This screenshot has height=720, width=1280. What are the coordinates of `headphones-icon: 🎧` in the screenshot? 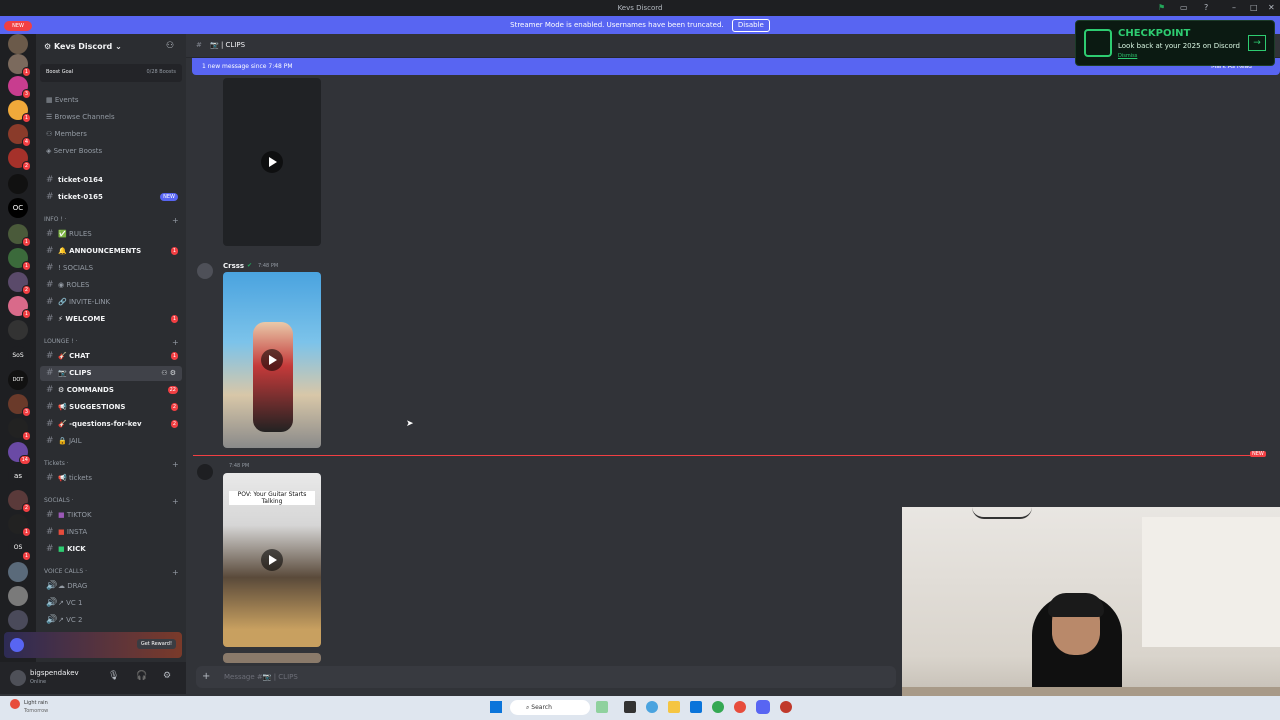 It's located at (141, 676).